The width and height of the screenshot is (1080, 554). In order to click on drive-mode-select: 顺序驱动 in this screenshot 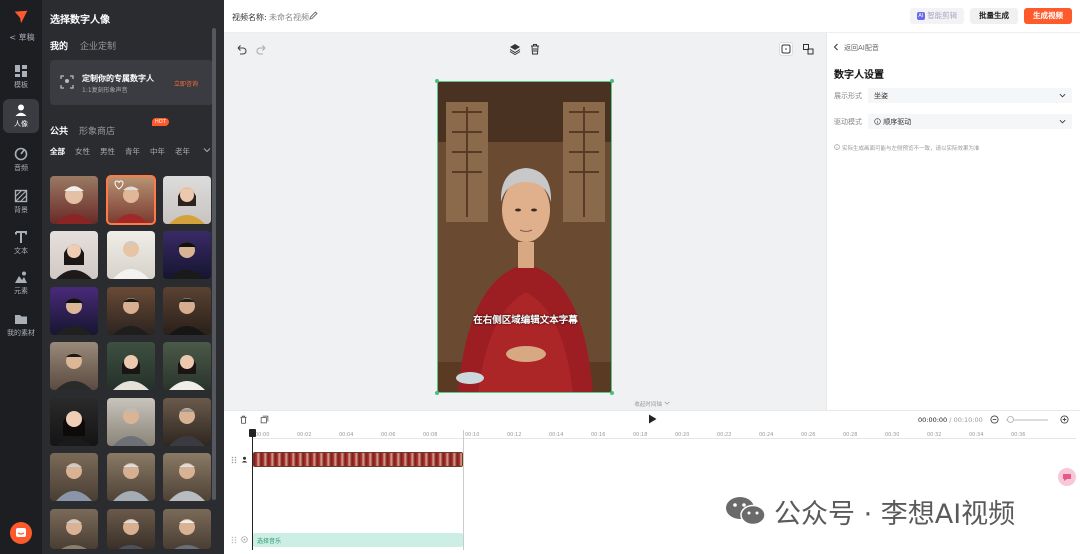, I will do `click(970, 121)`.